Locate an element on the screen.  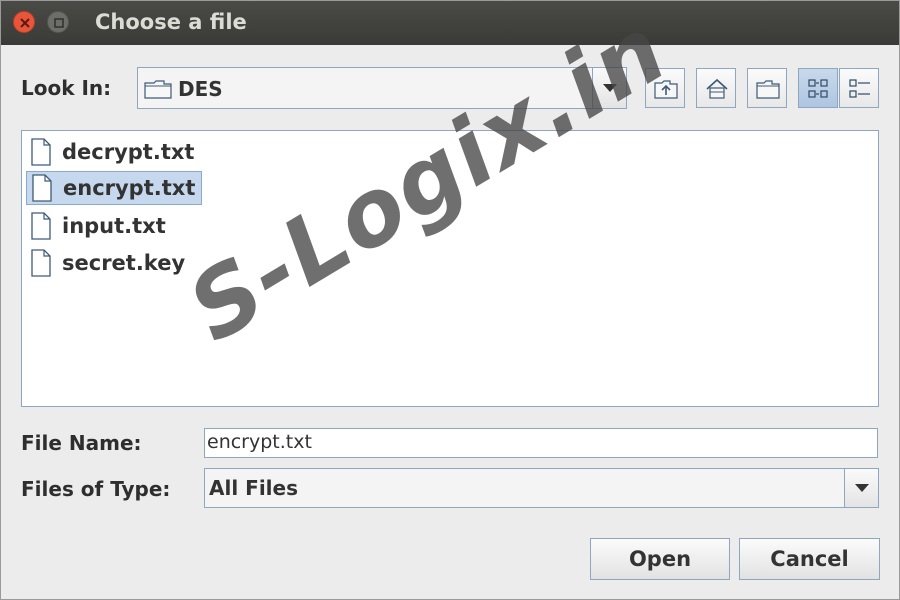
home-icon is located at coordinates (717, 88).